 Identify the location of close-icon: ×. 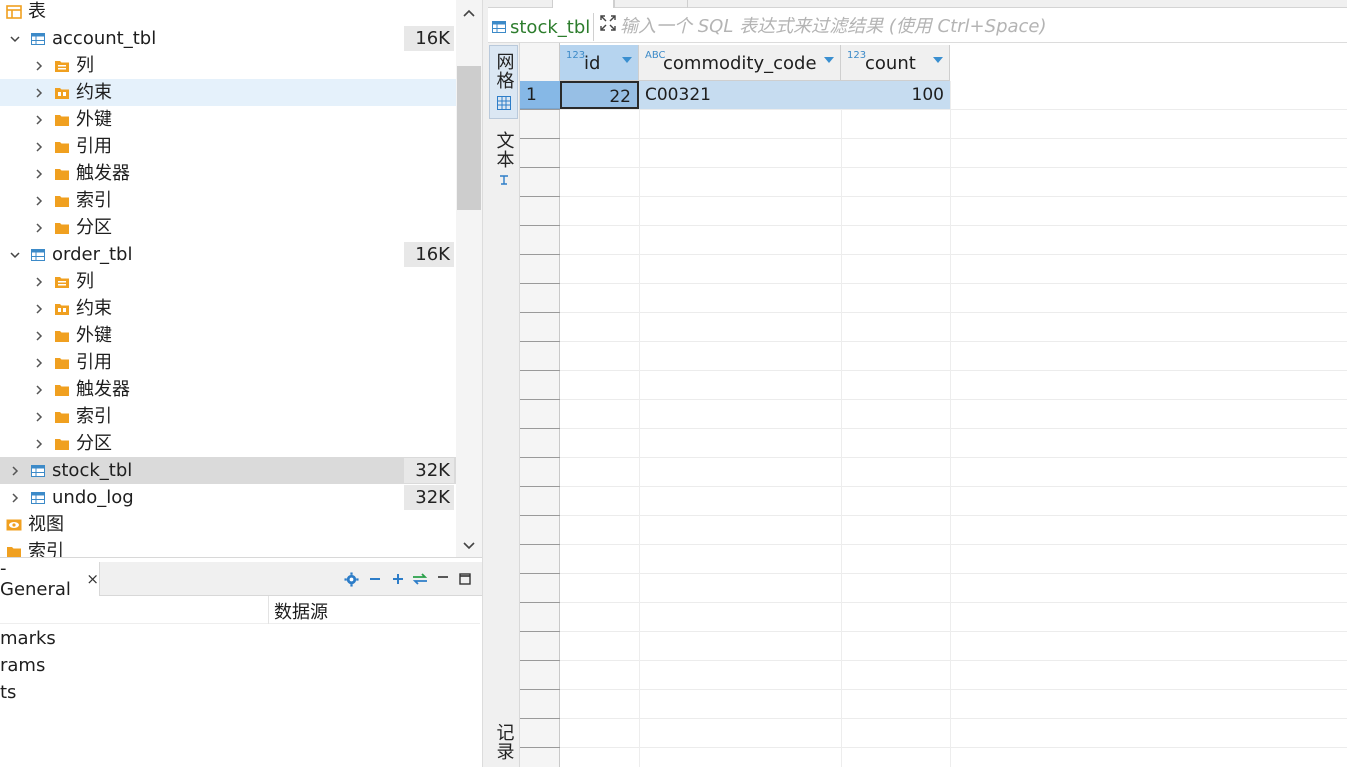
(92, 579).